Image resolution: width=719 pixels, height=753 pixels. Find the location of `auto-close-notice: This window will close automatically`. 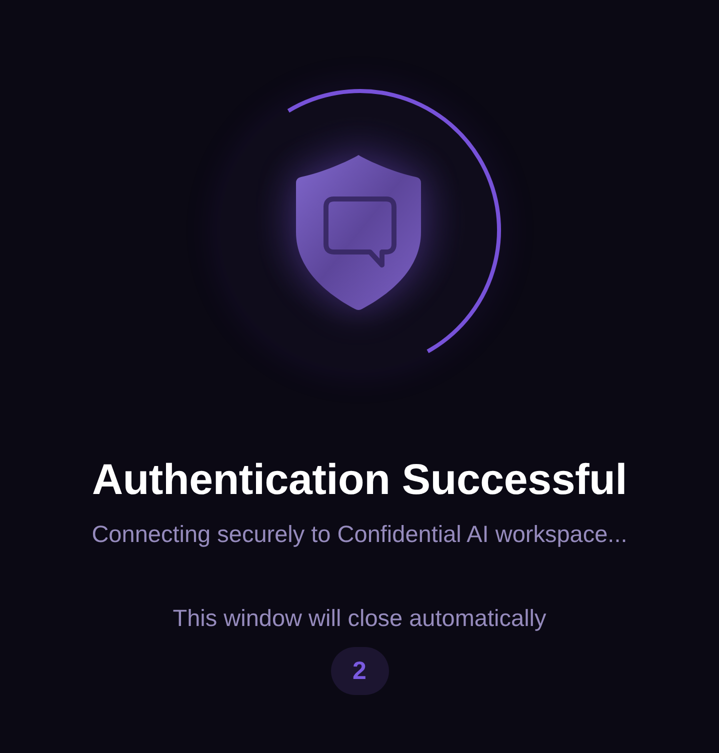

auto-close-notice: This window will close automatically is located at coordinates (359, 618).